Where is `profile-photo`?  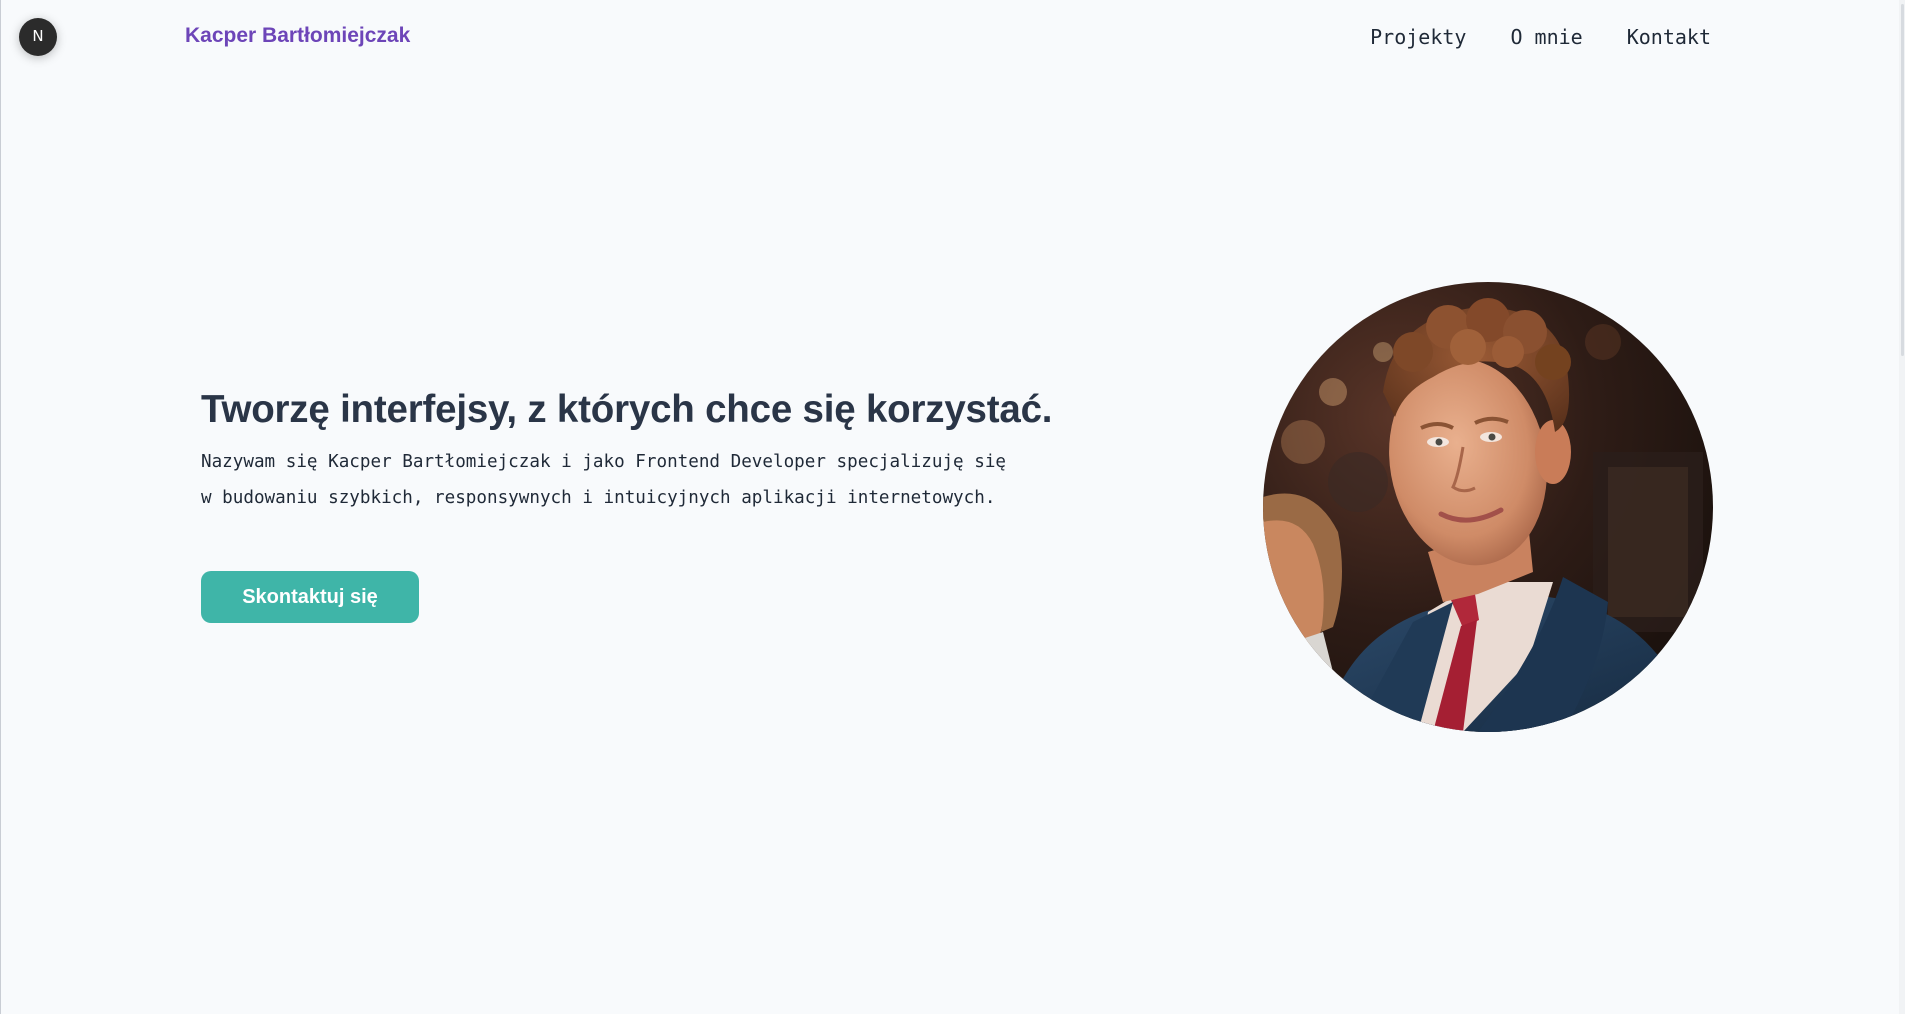 profile-photo is located at coordinates (1488, 507).